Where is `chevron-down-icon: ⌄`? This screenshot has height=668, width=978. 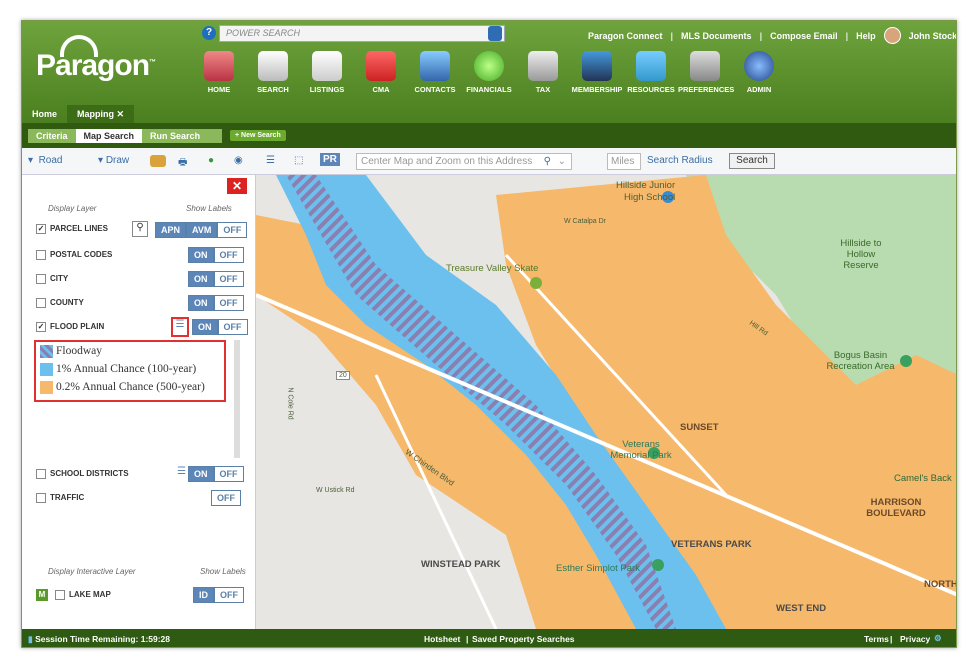 chevron-down-icon: ⌄ is located at coordinates (562, 161).